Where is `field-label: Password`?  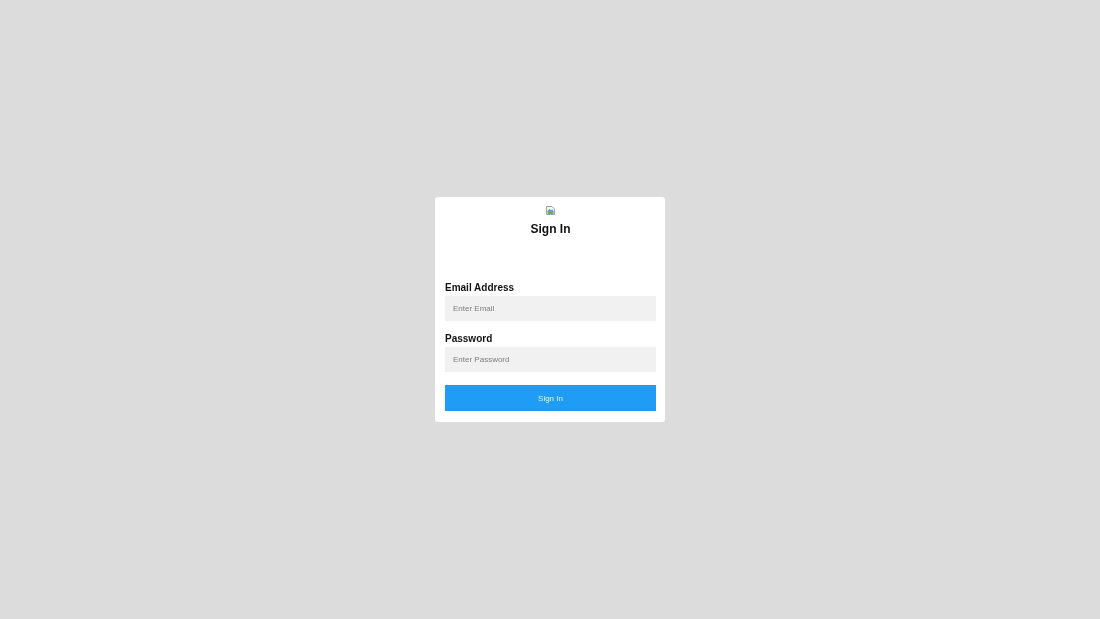
field-label: Password is located at coordinates (469, 339).